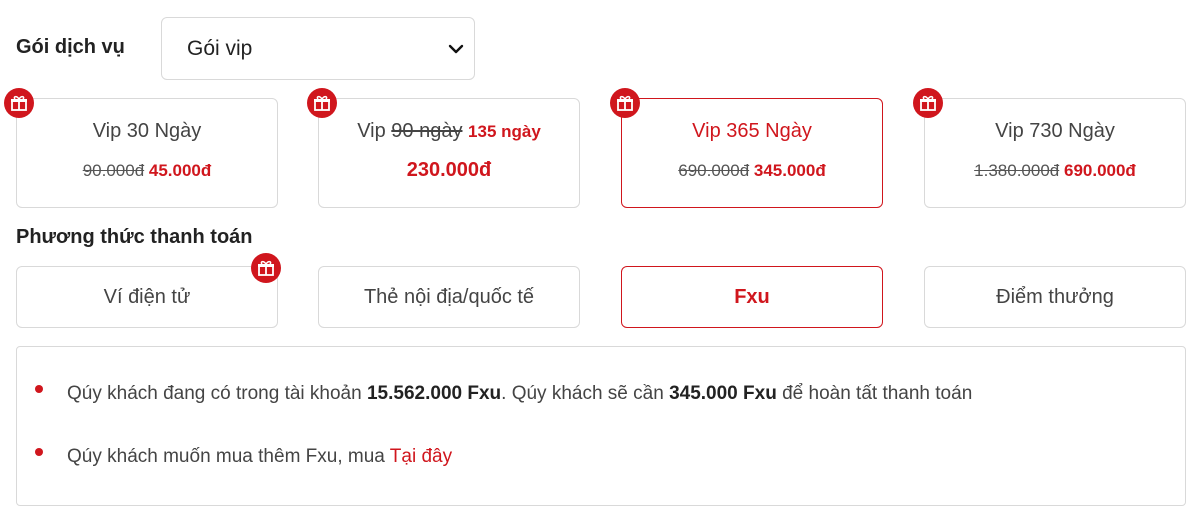  What do you see at coordinates (504, 131) in the screenshot?
I see `package-title-new: 135 ngày` at bounding box center [504, 131].